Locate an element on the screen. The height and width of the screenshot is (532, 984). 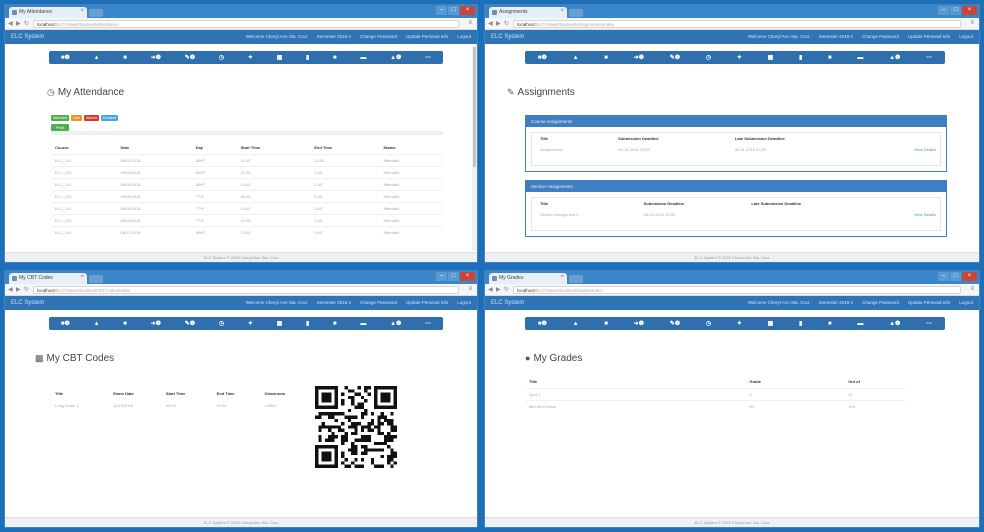
url-input: localhost/ELC/Views/Student/Attendance is located at coordinates (246, 24).